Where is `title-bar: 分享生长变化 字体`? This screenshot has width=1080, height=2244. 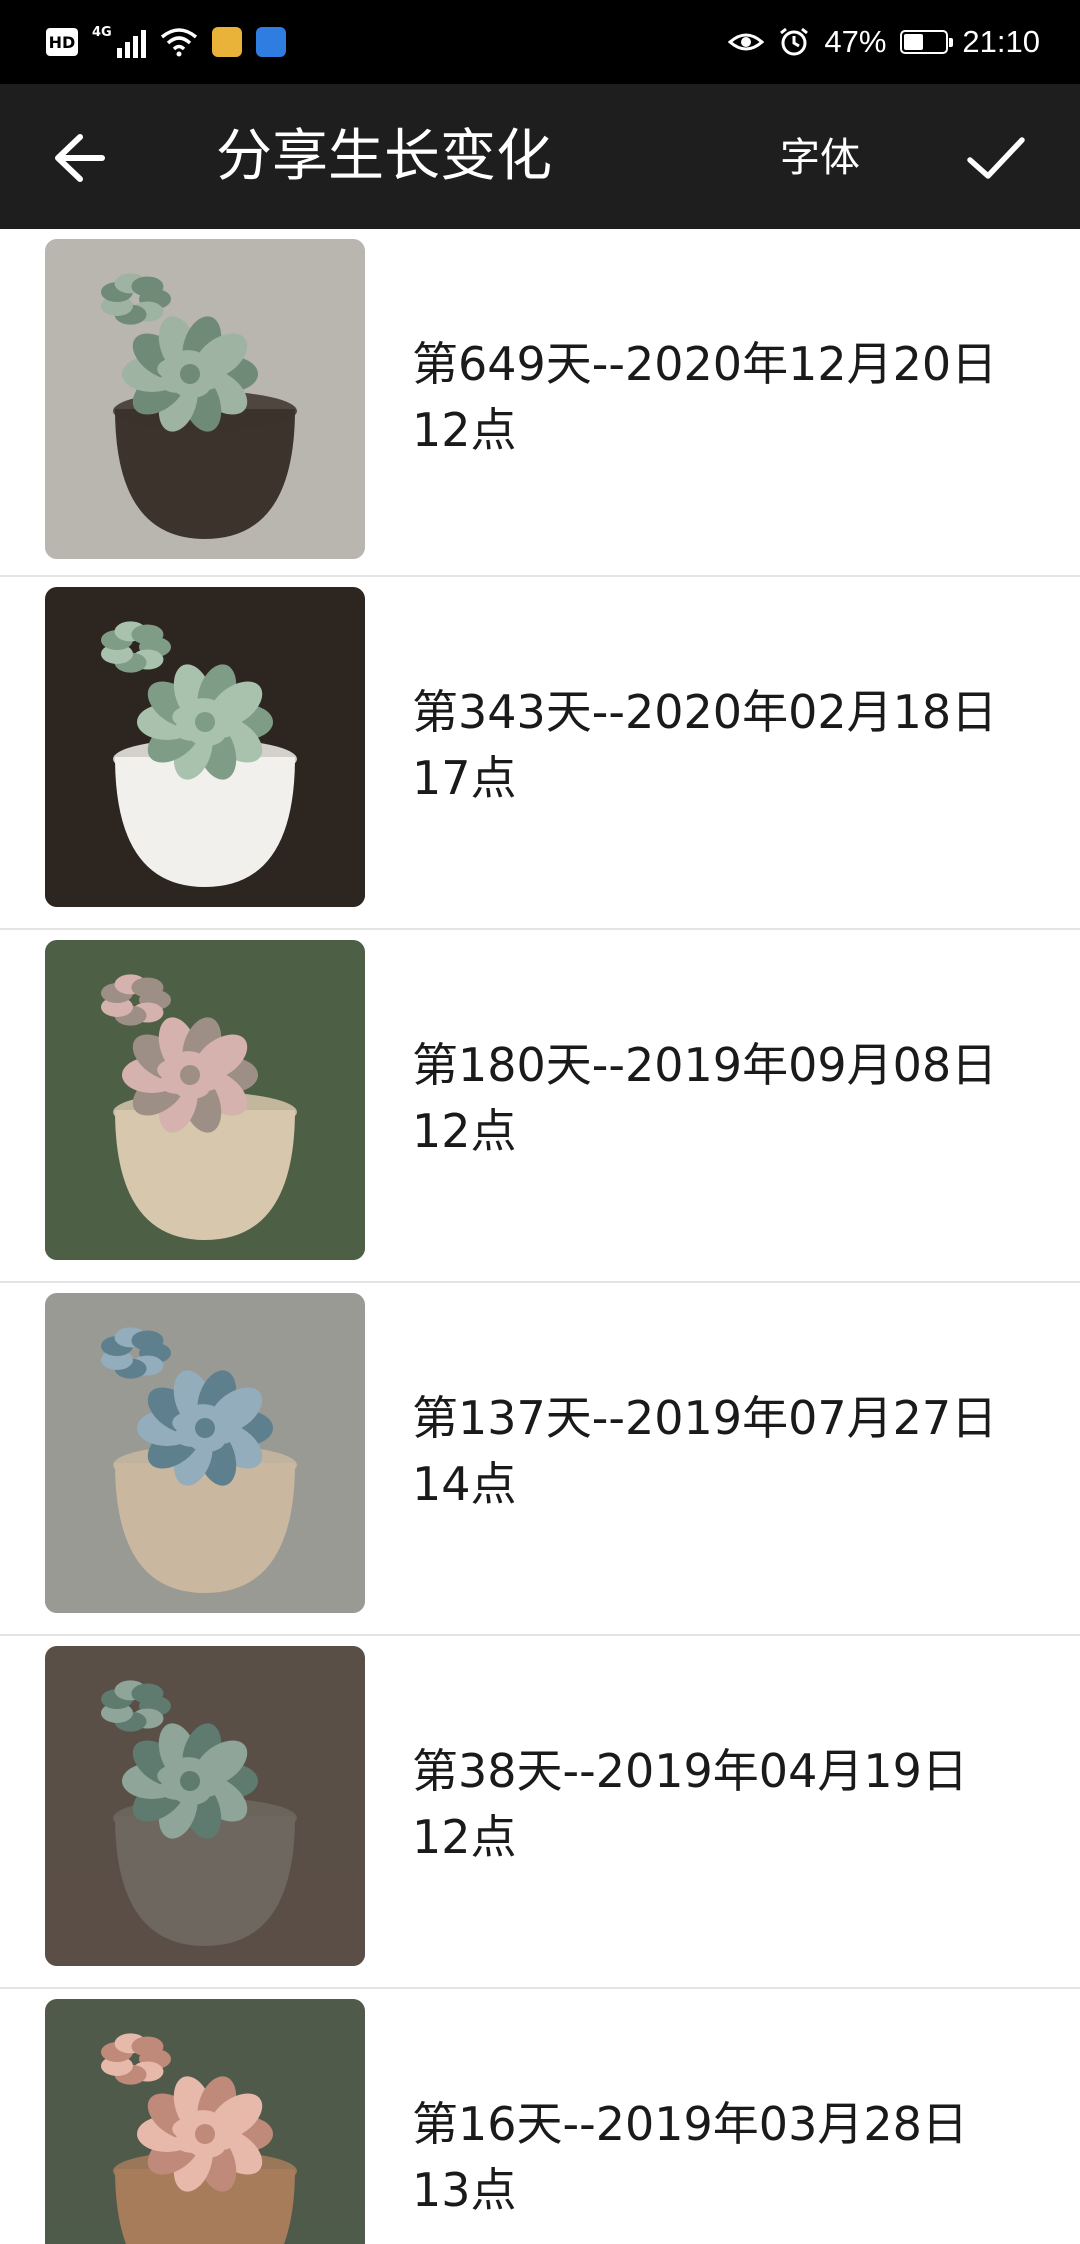
title-bar: 分享生长变化 字体 is located at coordinates (540, 156).